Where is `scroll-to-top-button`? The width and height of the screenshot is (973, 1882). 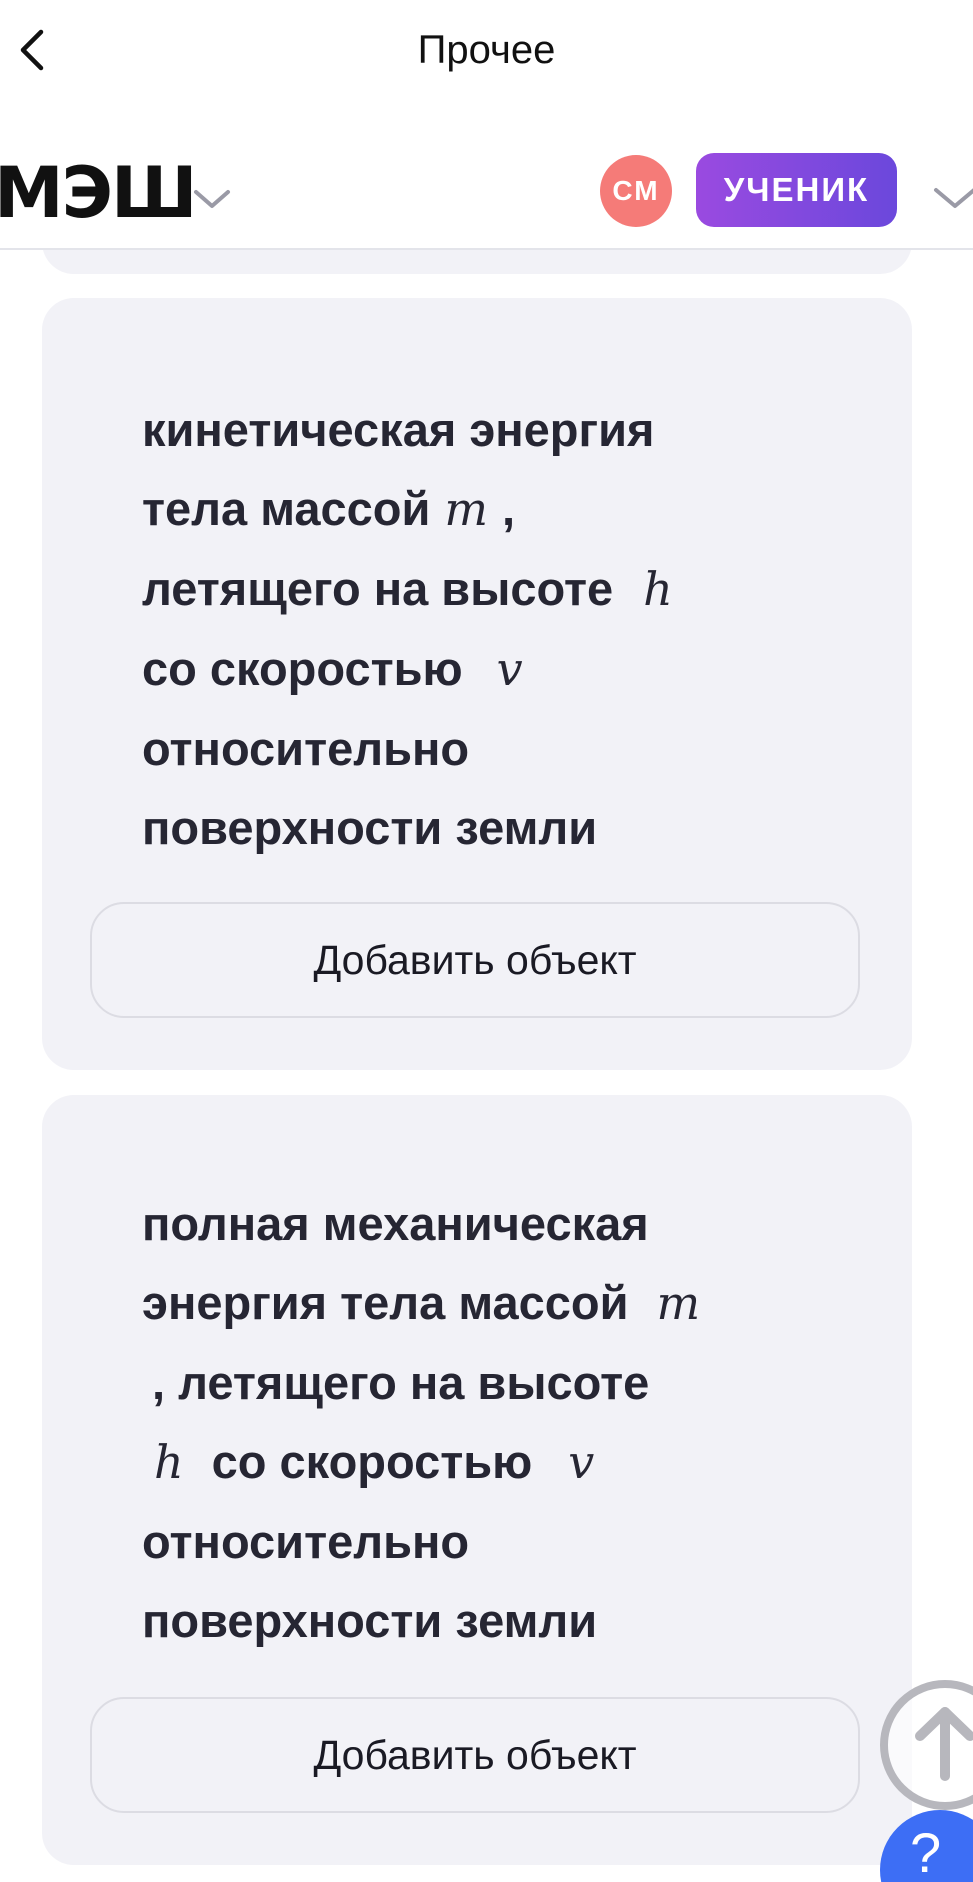
scroll-to-top-button is located at coordinates (926, 1745).